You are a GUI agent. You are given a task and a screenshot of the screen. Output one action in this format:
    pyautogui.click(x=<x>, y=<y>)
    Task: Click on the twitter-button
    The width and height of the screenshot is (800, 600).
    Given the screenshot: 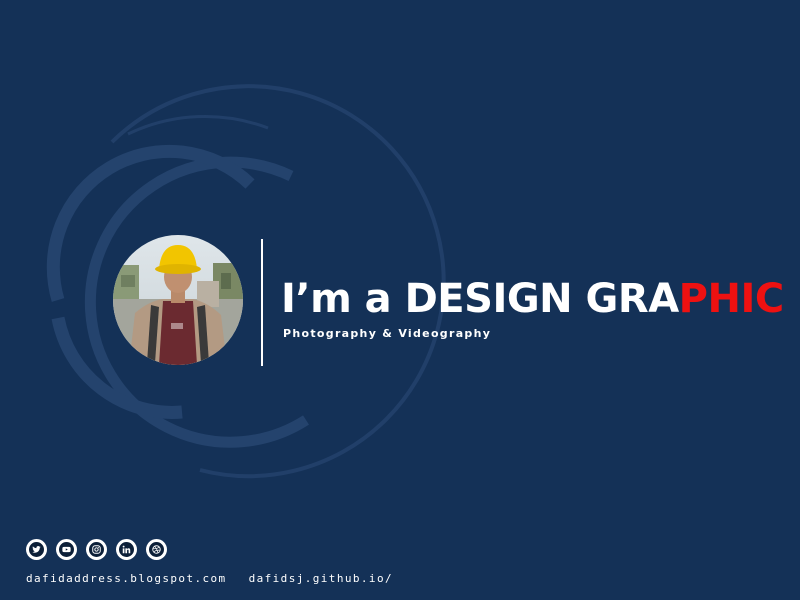 What is the action you would take?
    pyautogui.click(x=36, y=549)
    